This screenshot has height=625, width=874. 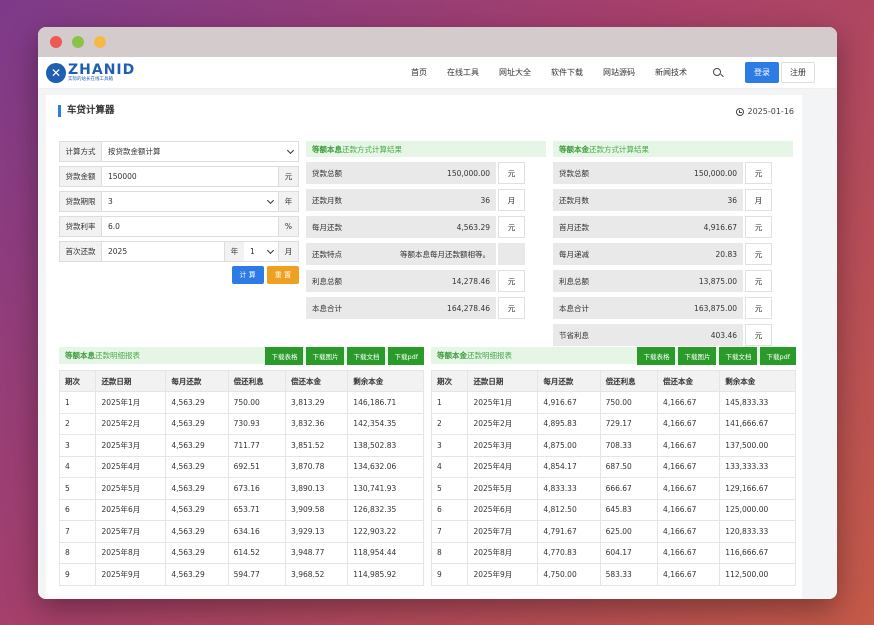 I want to click on table-cell: 2025年9月, so click(x=503, y=574).